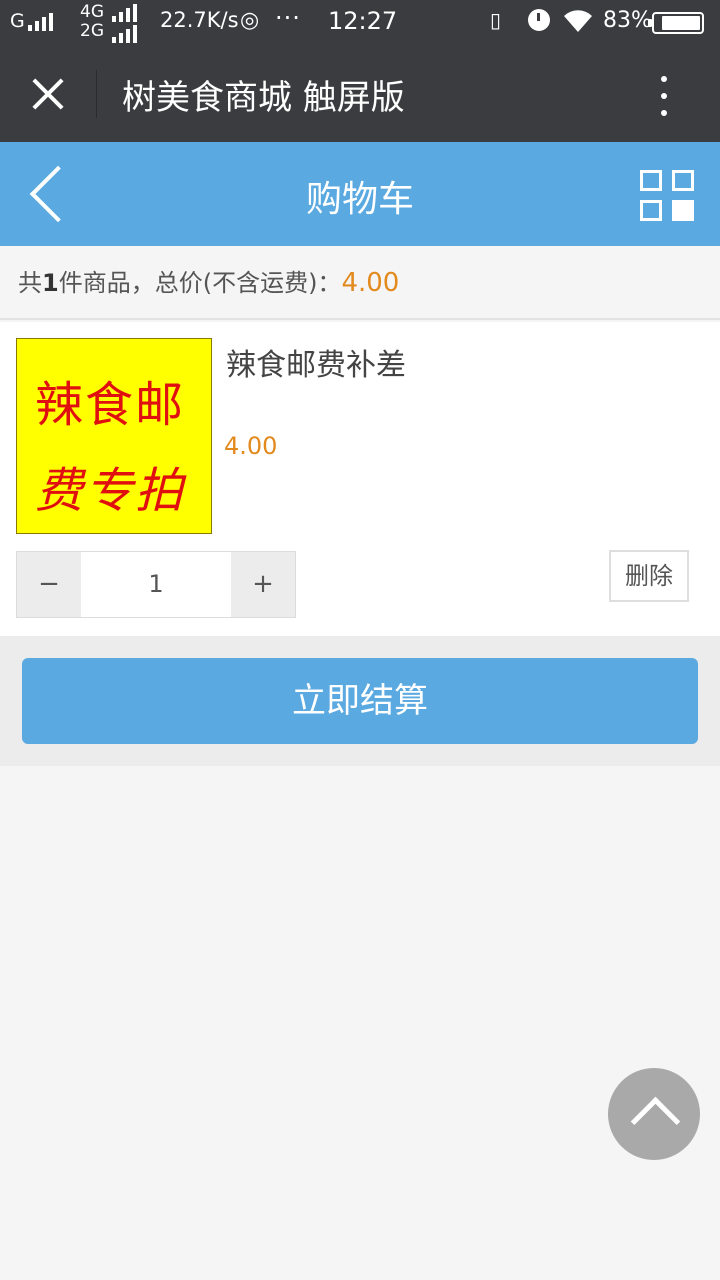 Image resolution: width=720 pixels, height=1280 pixels. Describe the element at coordinates (676, 23) in the screenshot. I see `battery-icon` at that location.